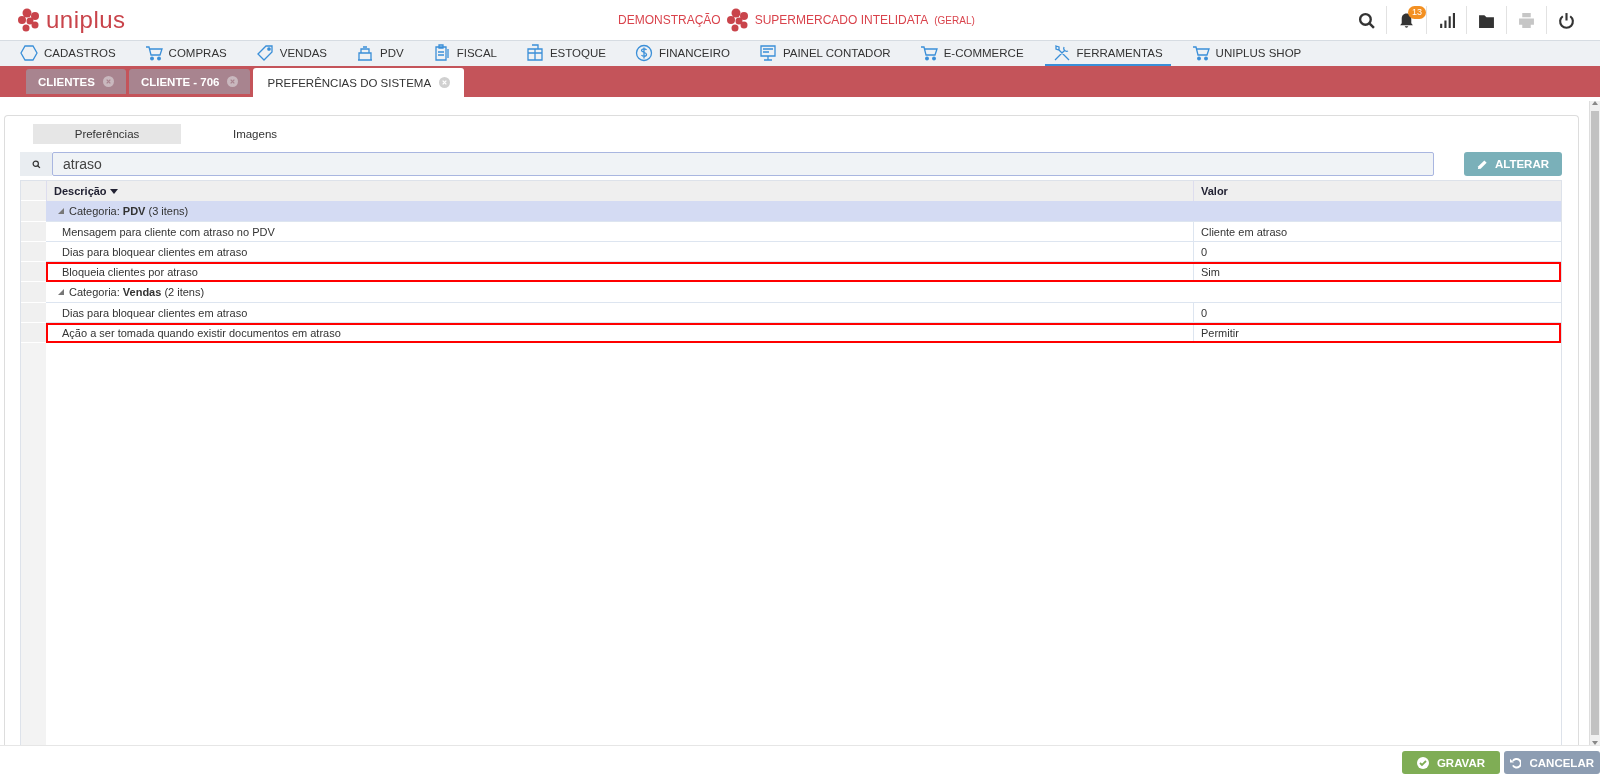  Describe the element at coordinates (359, 82) in the screenshot. I see `document-tab: PREFERÊNCIAS DO SISTEMA` at that location.